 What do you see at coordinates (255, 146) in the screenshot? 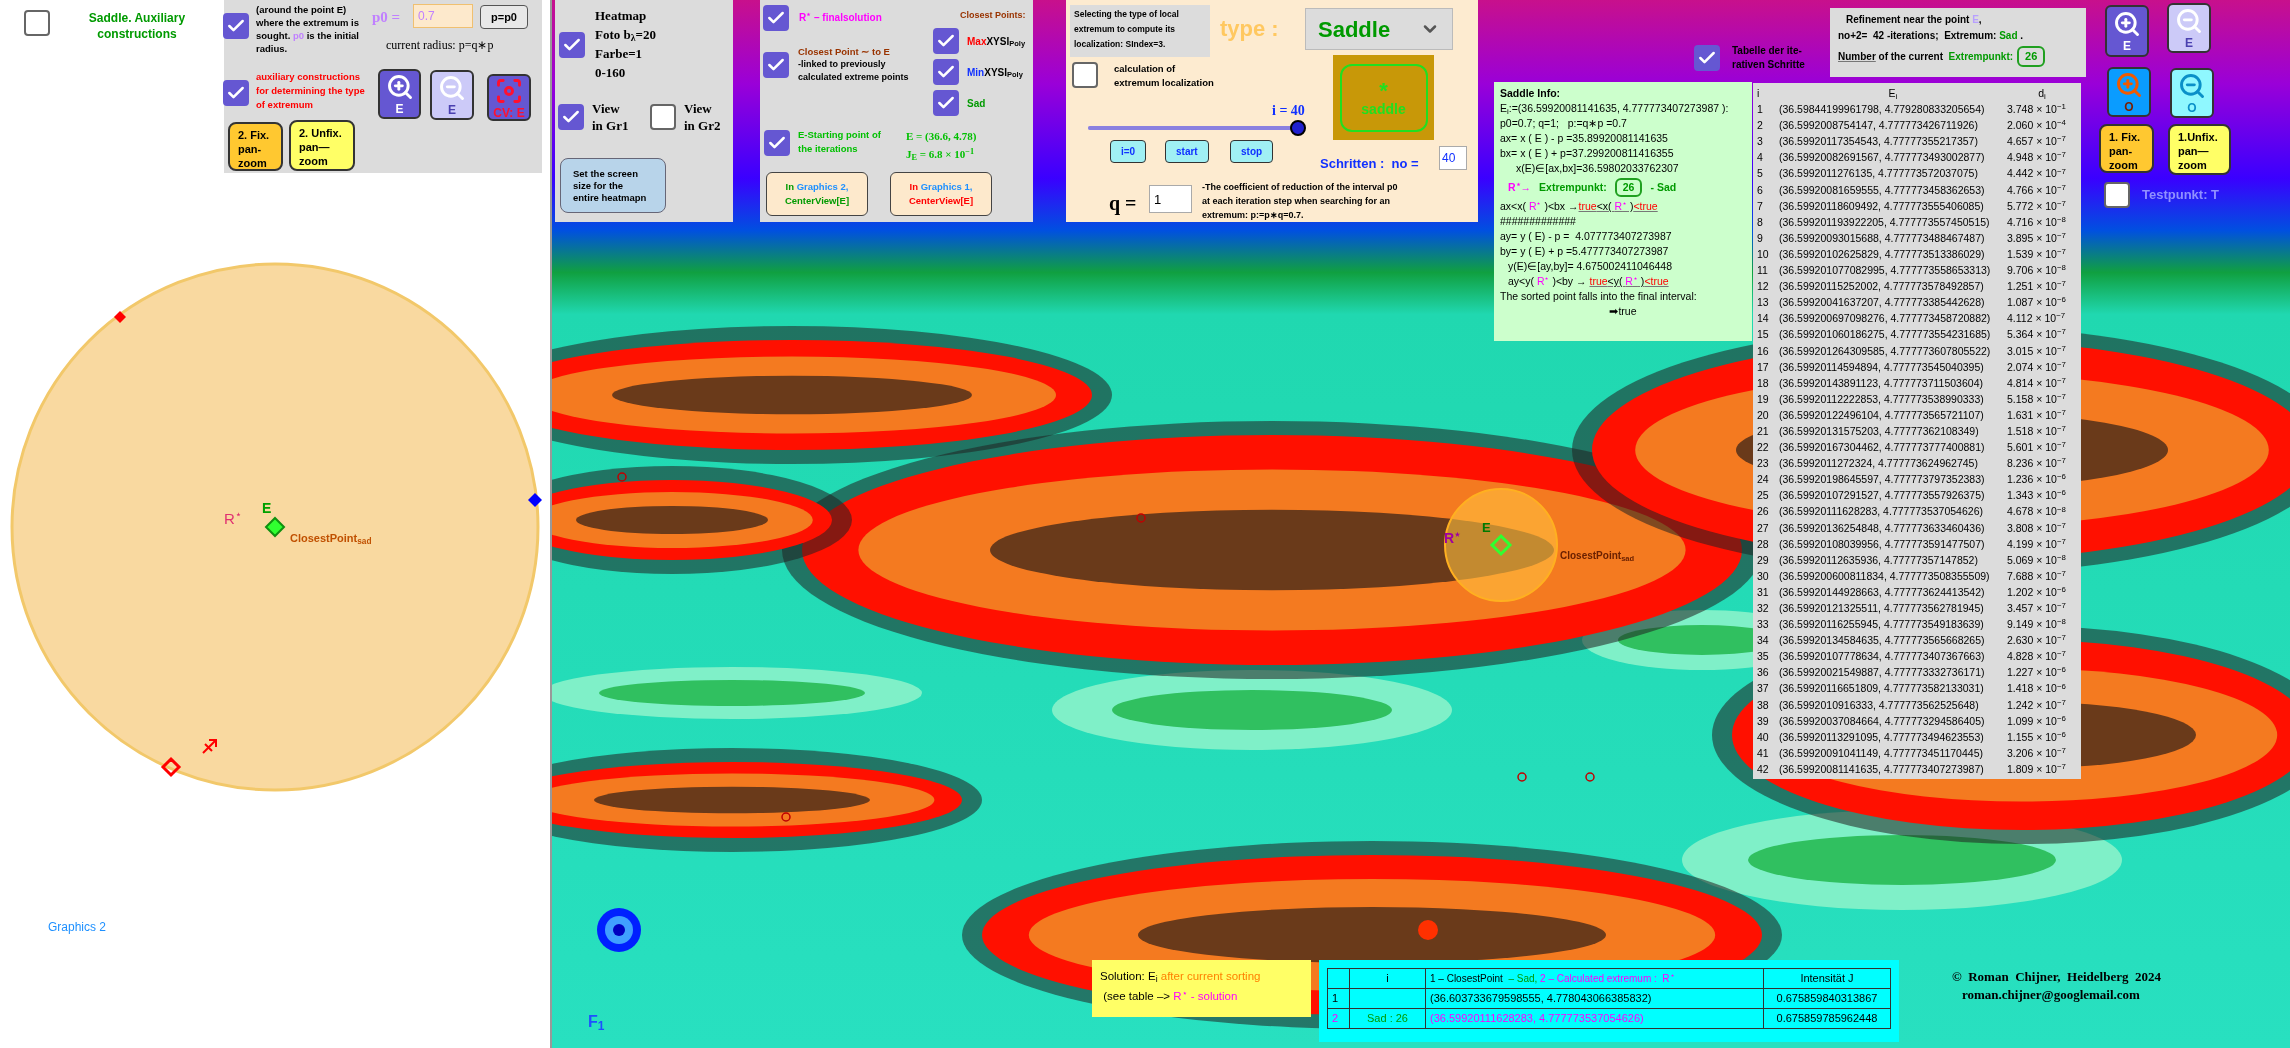
I see `pan-zoom-button: 2. Fix. pan- zoom` at bounding box center [255, 146].